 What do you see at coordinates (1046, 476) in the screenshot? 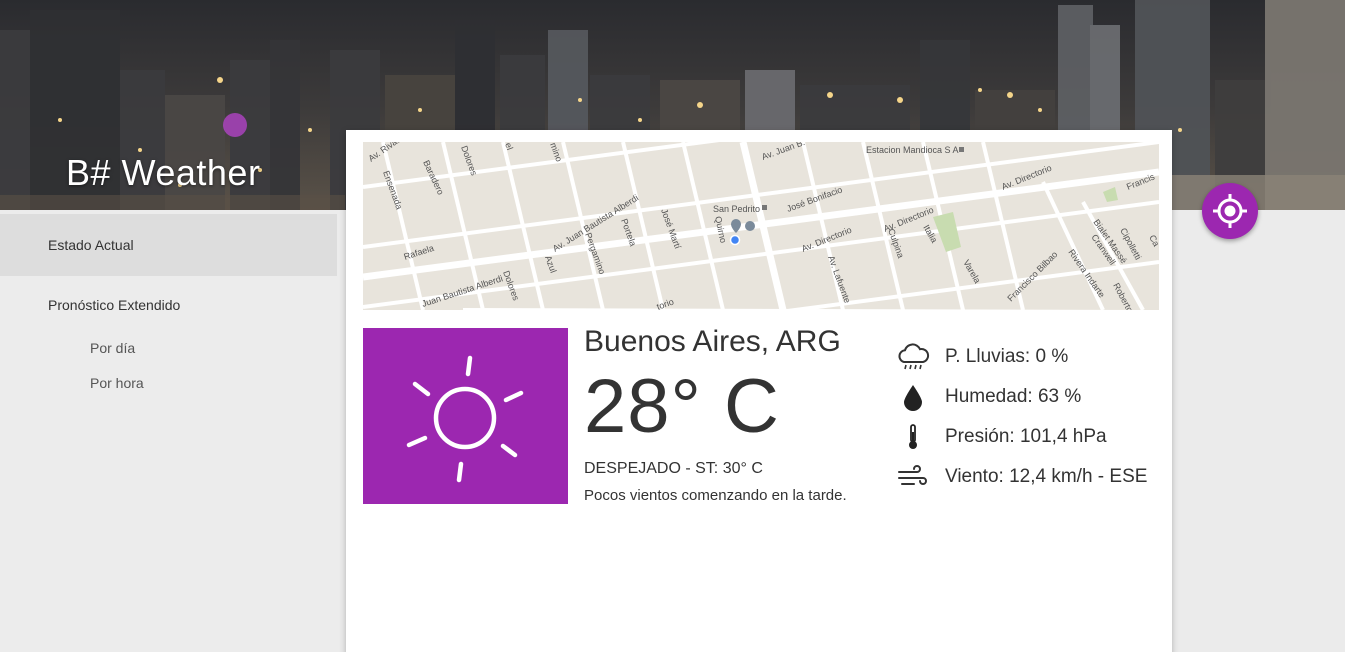
I see `stat-text: Viento: 12,4 km/h - ESE` at bounding box center [1046, 476].